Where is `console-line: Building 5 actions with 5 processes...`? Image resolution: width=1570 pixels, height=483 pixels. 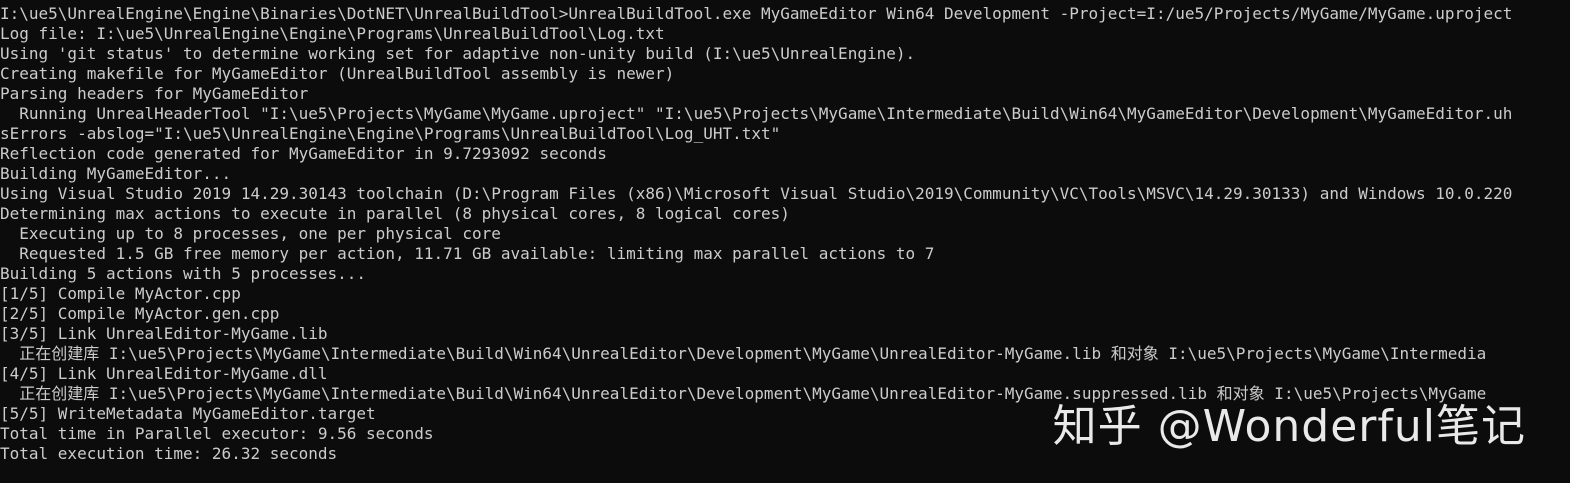
console-line: Building 5 actions with 5 processes... is located at coordinates (183, 273).